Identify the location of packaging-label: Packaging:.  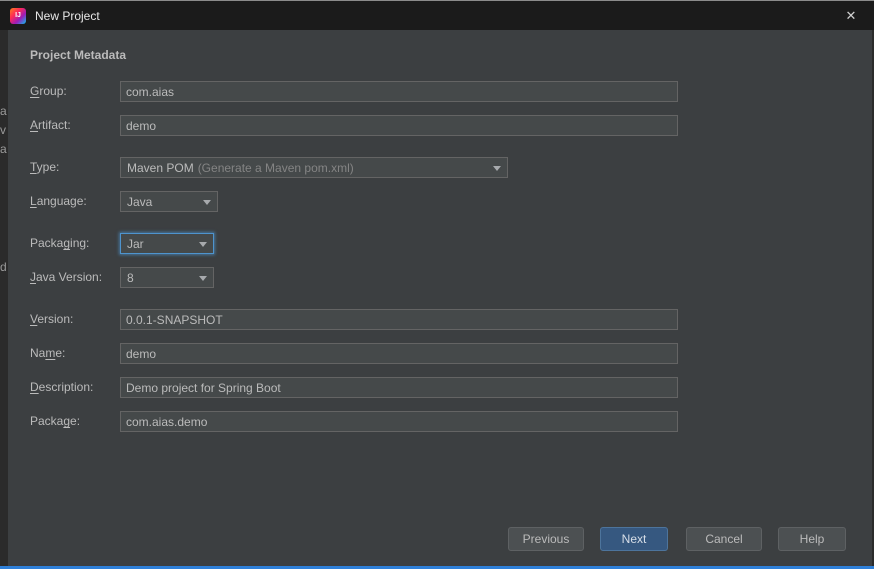
(60, 243).